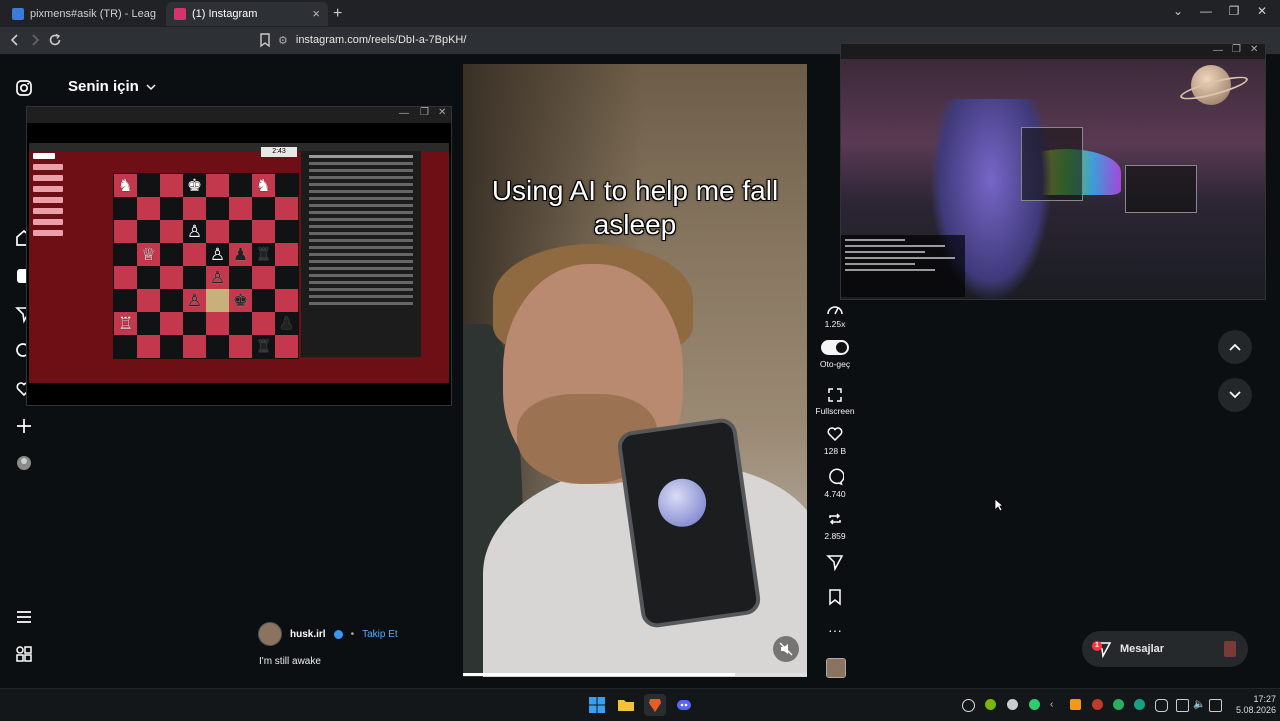 Image resolution: width=1280 pixels, height=721 pixels. Describe the element at coordinates (1055, 704) in the screenshot. I see `chevron-left-icon: ‹` at that location.